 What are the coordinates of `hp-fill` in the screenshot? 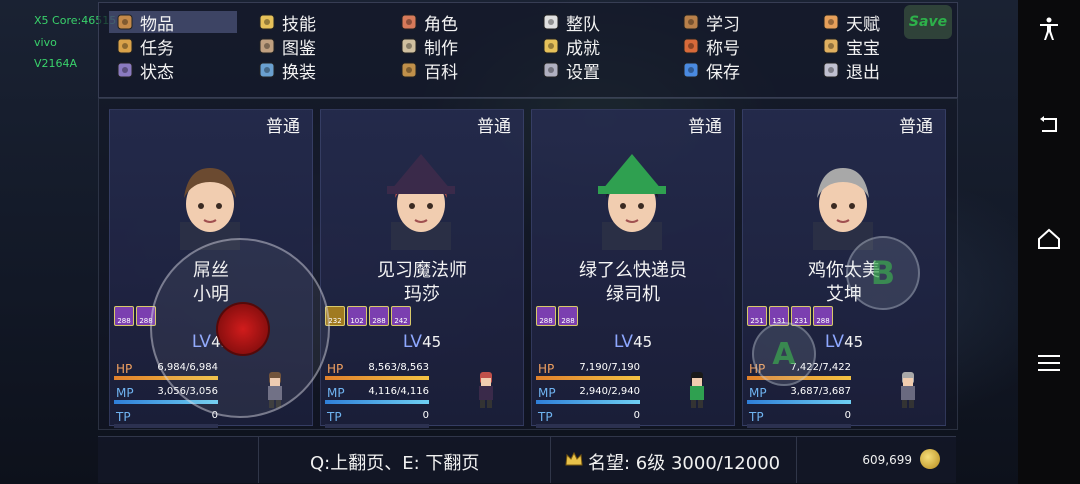 It's located at (377, 378).